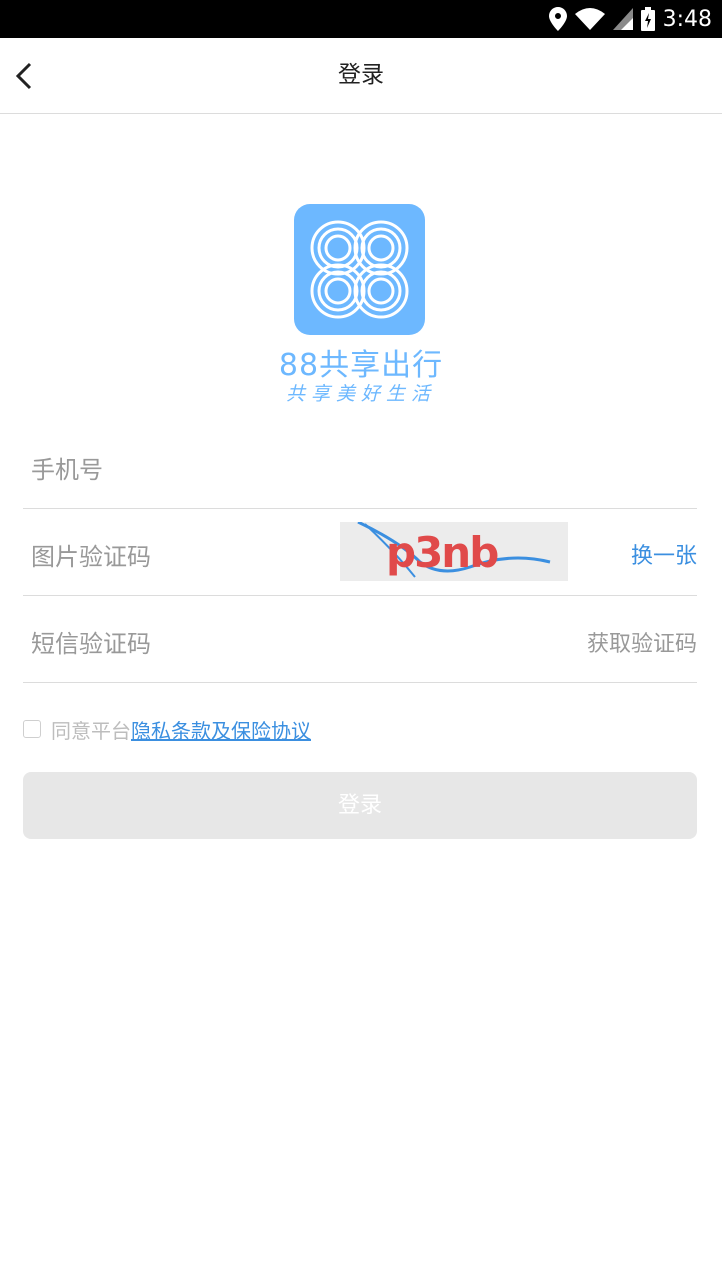 This screenshot has width=722, height=1282. Describe the element at coordinates (91, 730) in the screenshot. I see `agreement-prefix: 同意平台` at that location.